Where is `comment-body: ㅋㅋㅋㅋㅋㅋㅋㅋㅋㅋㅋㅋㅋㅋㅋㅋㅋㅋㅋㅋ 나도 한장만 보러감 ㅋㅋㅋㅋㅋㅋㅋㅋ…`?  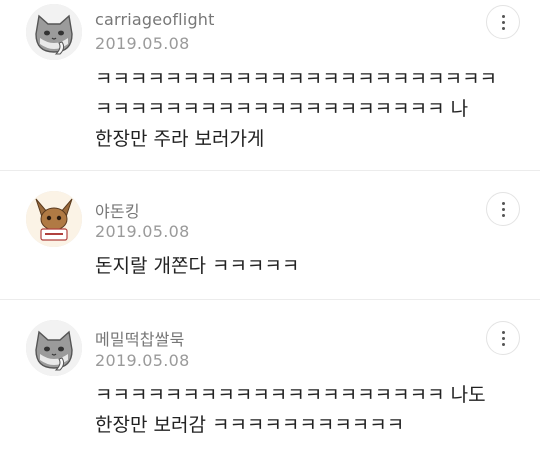 comment-body: ㅋㅋㅋㅋㅋㅋㅋㅋㅋㅋㅋㅋㅋㅋㅋㅋㅋㅋㅋㅋ 나도 한장만 보러감 ㅋㅋㅋㅋㅋㅋㅋㅋ… is located at coordinates (305, 410).